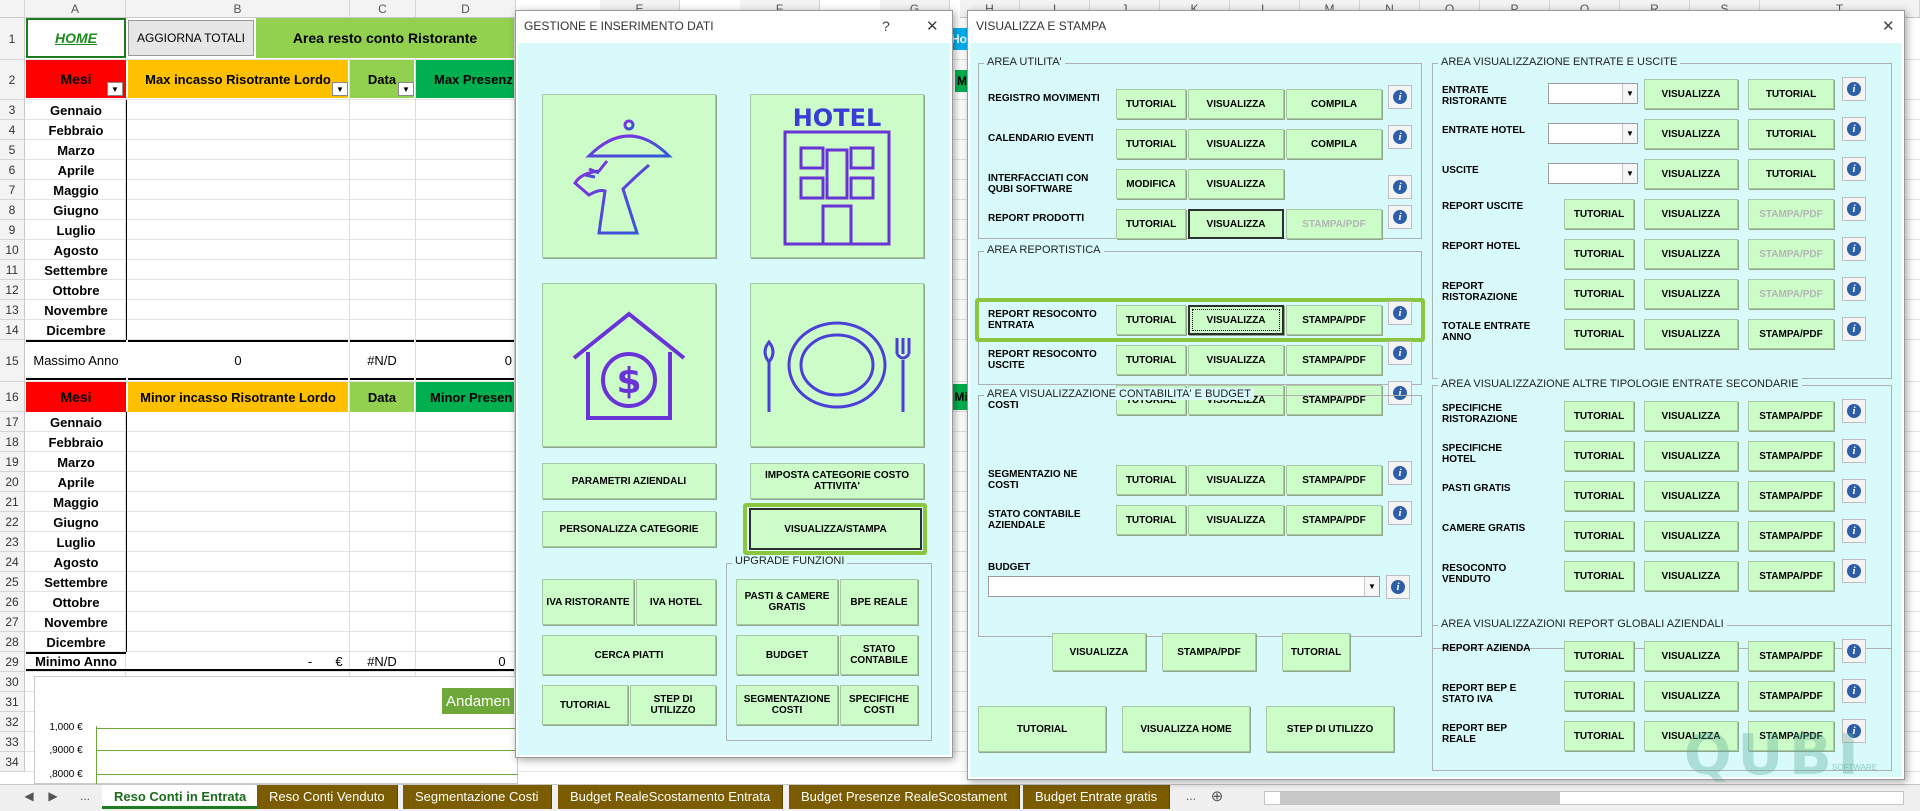  Describe the element at coordinates (671, 797) in the screenshot. I see `tab-budget-reale-entrata: Budget RealeScostamento Entrata` at that location.